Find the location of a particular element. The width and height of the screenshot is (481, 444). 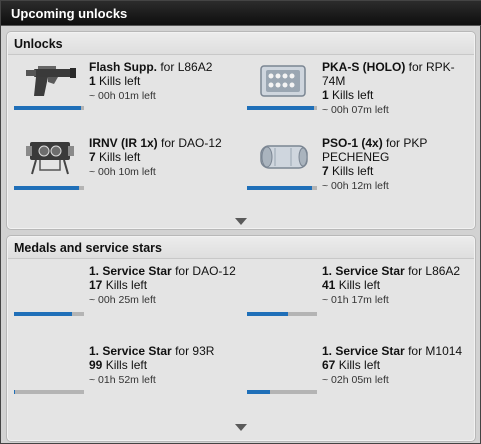

medal-time-left: ~ 01h 52m left is located at coordinates (122, 380).